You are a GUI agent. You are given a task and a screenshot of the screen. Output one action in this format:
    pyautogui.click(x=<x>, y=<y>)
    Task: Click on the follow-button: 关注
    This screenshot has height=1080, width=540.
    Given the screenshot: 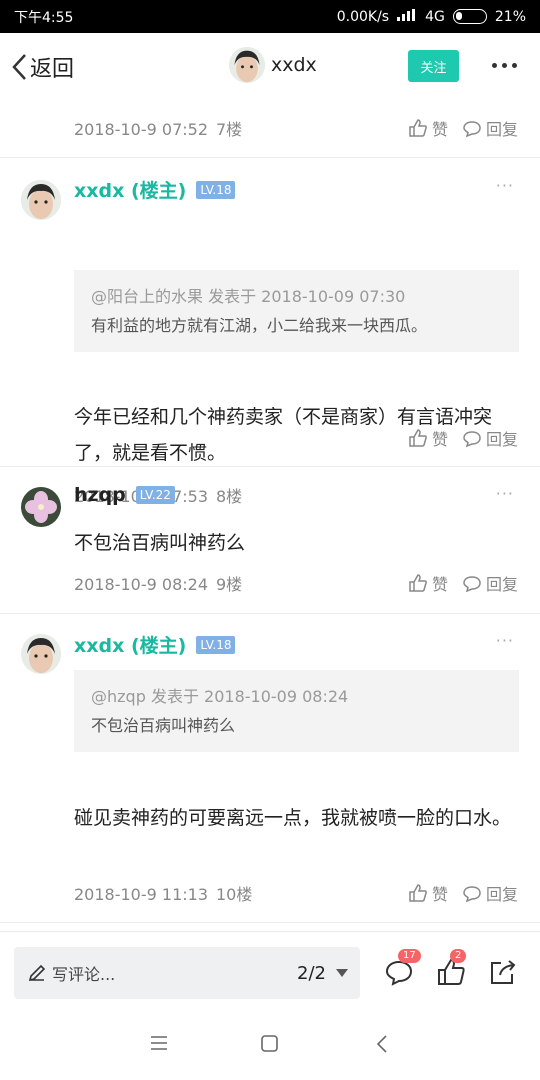 What is the action you would take?
    pyautogui.click(x=433, y=66)
    